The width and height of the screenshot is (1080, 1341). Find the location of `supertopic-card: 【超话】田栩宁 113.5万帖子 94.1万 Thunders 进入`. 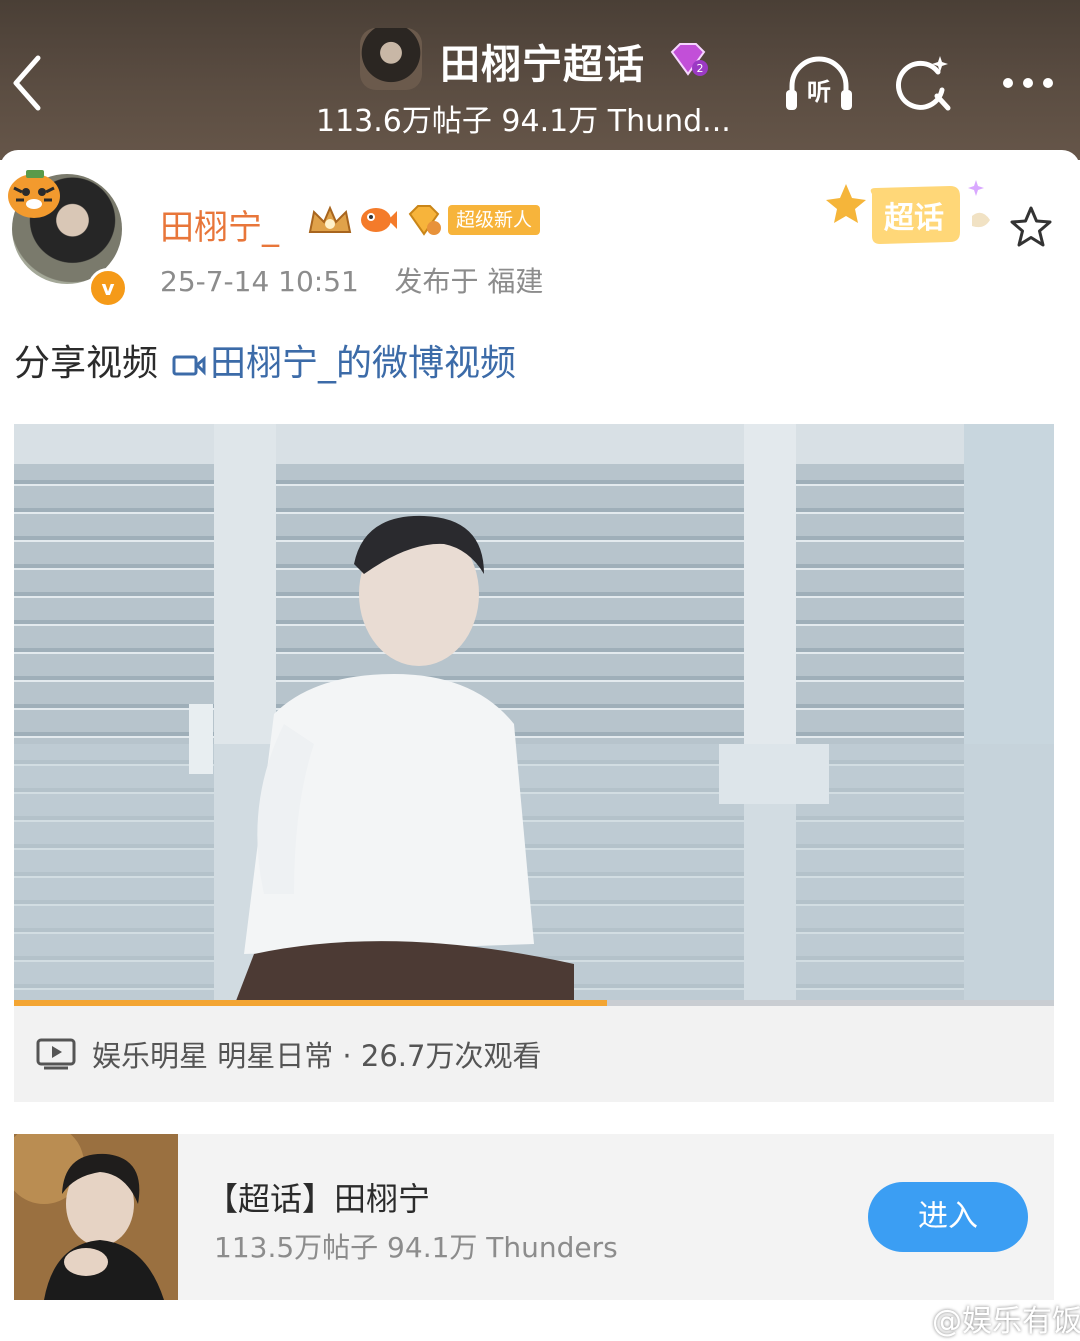

supertopic-card: 【超话】田栩宁 113.5万帖子 94.1万 Thunders 进入 is located at coordinates (534, 1217).